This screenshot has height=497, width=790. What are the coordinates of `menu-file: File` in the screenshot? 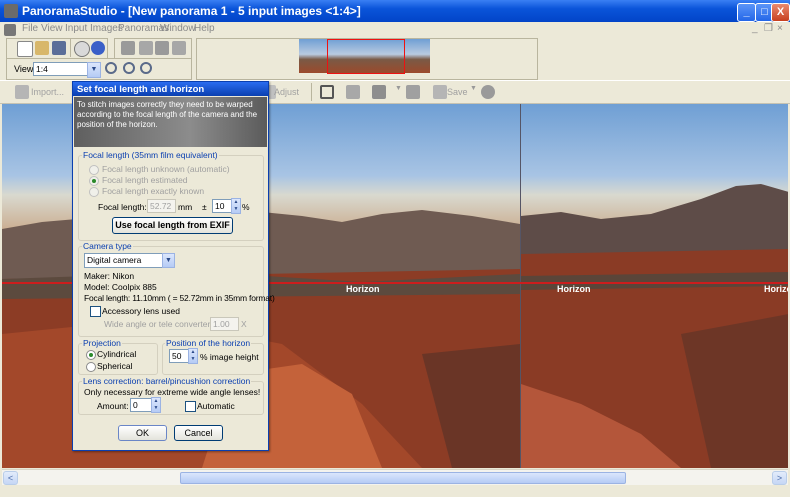 It's located at (30, 28).